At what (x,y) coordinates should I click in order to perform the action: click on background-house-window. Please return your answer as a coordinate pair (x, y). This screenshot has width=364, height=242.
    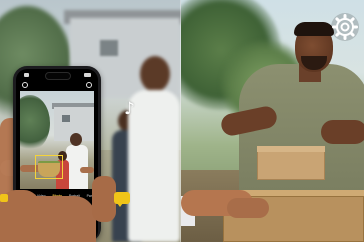
    Looking at the image, I should click on (109, 48).